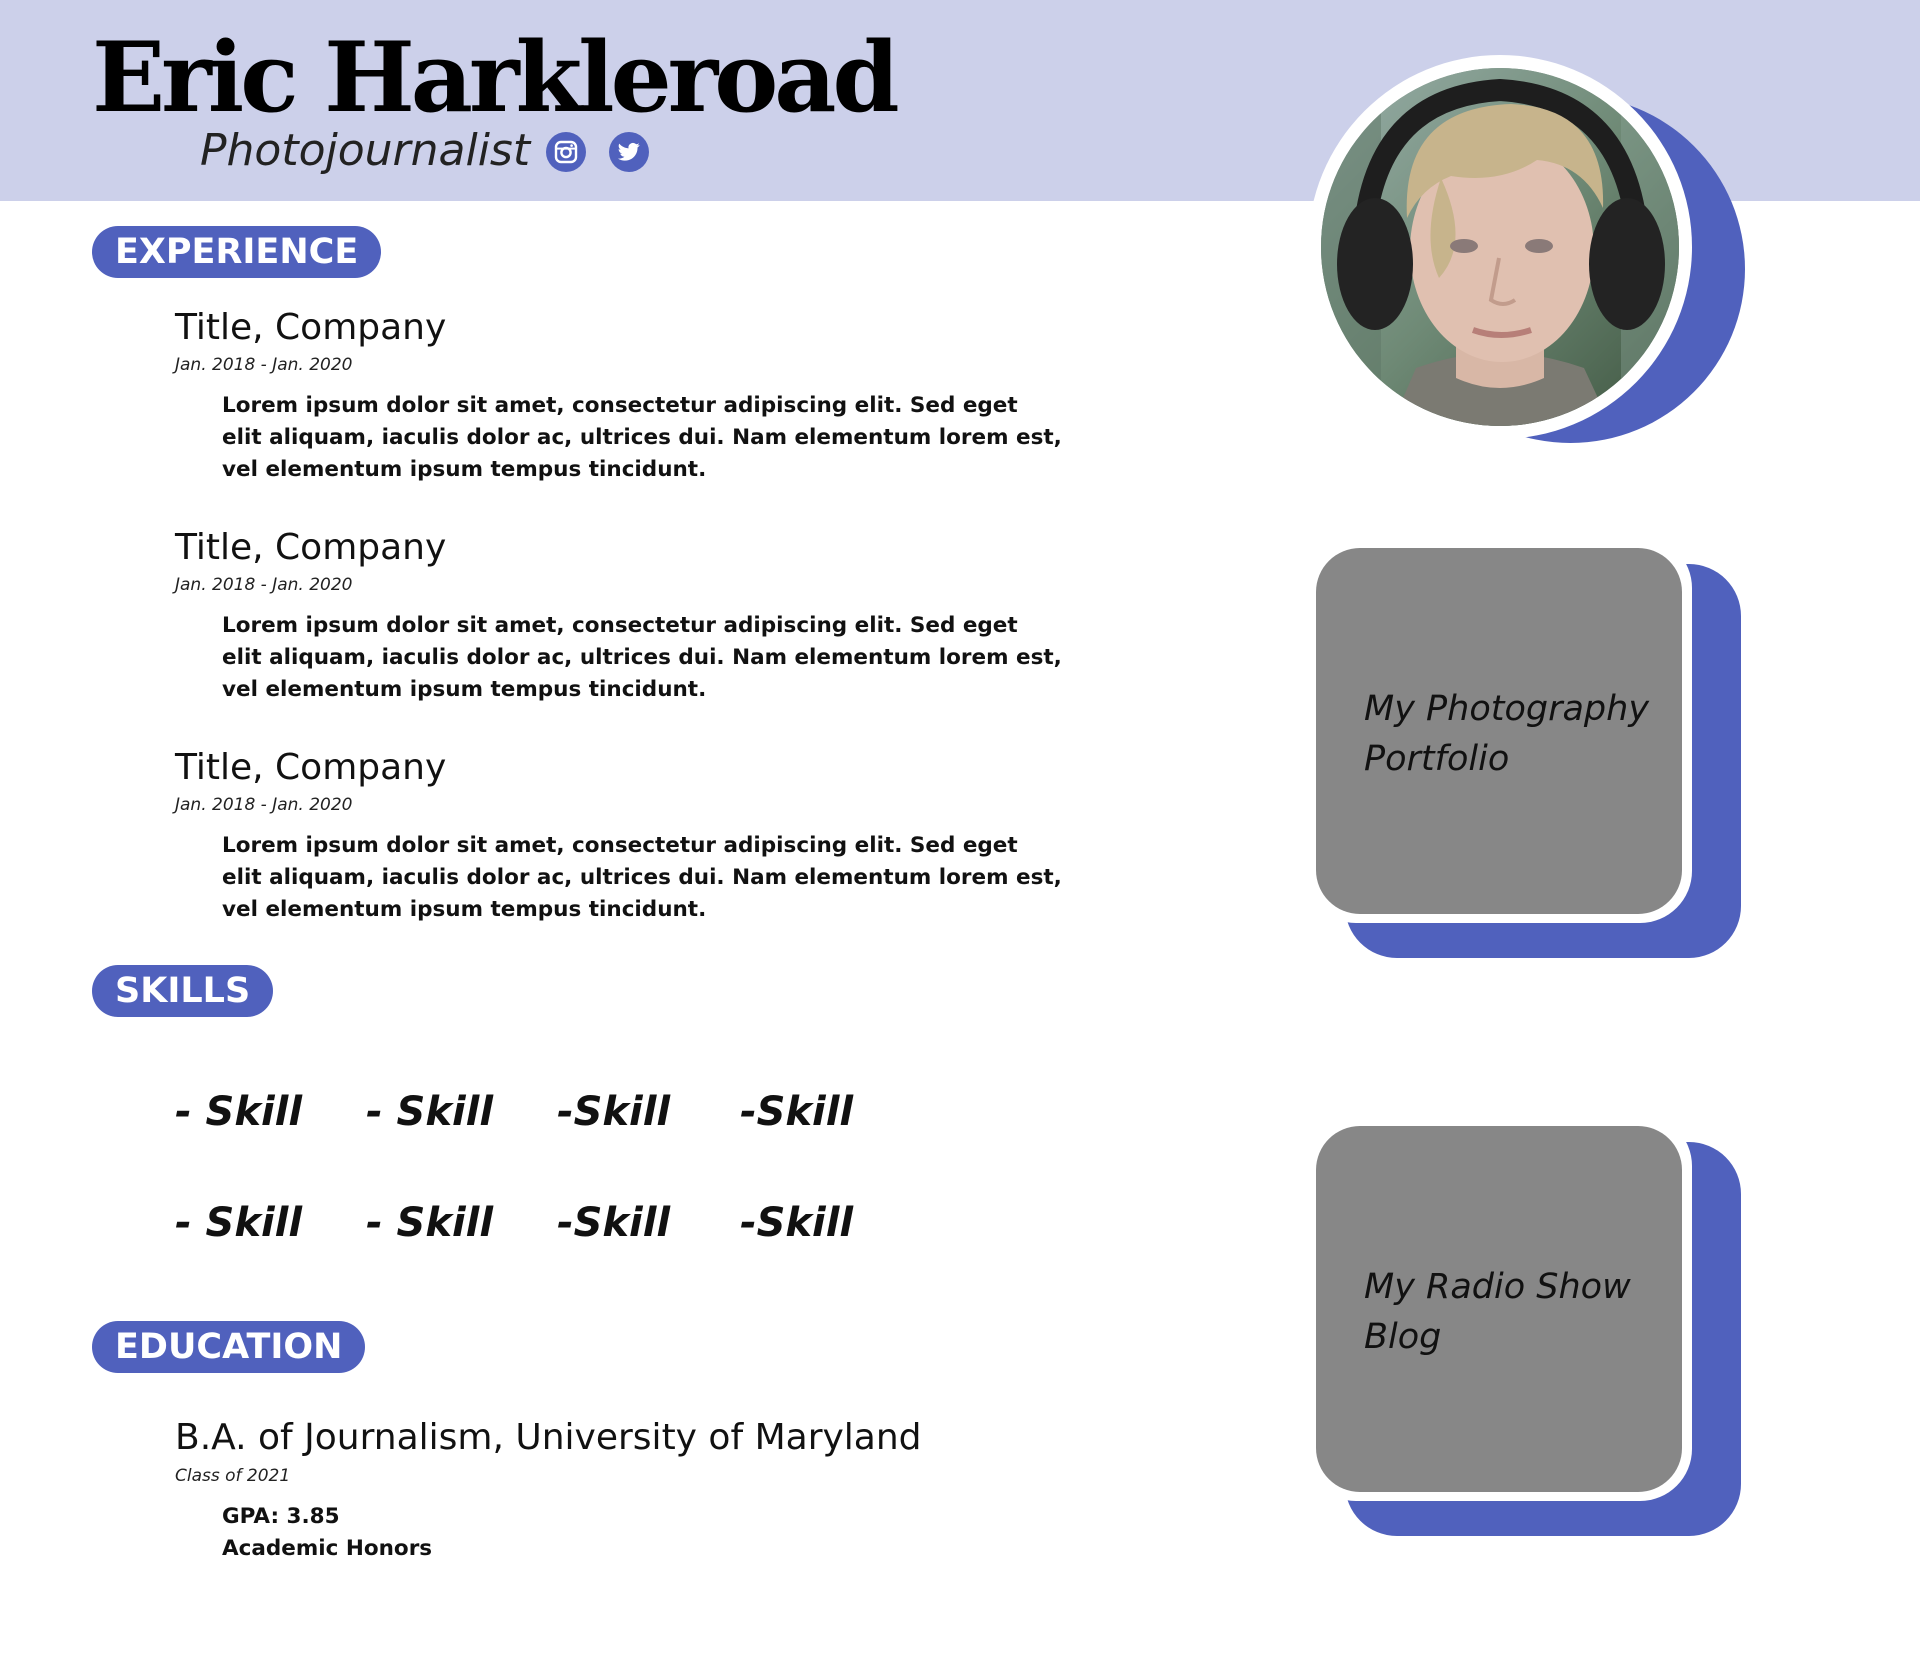  I want to click on photography-portfolio-card: My Photography Portfolio, so click(1524, 752).